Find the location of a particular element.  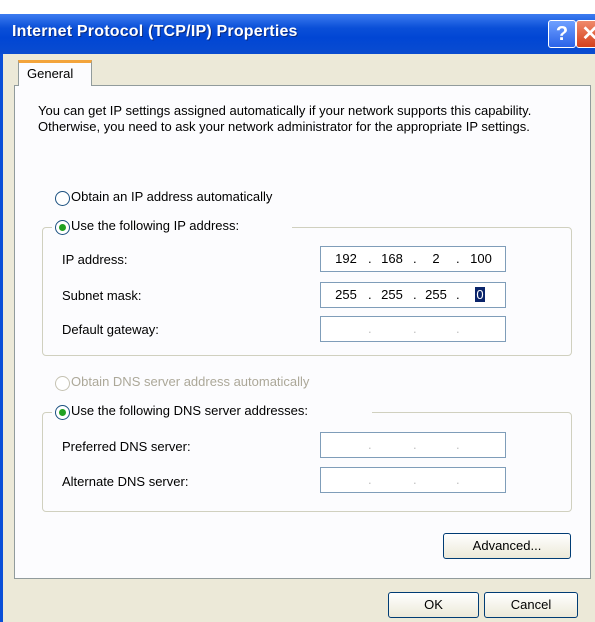

ip-octet-2: 168 is located at coordinates (392, 258).